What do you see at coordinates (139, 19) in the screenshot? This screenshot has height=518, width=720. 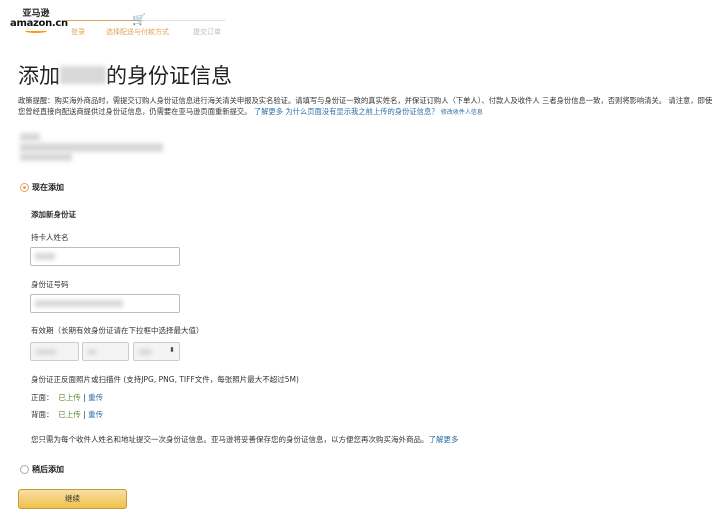 I see `cart-icon: 🛒` at bounding box center [139, 19].